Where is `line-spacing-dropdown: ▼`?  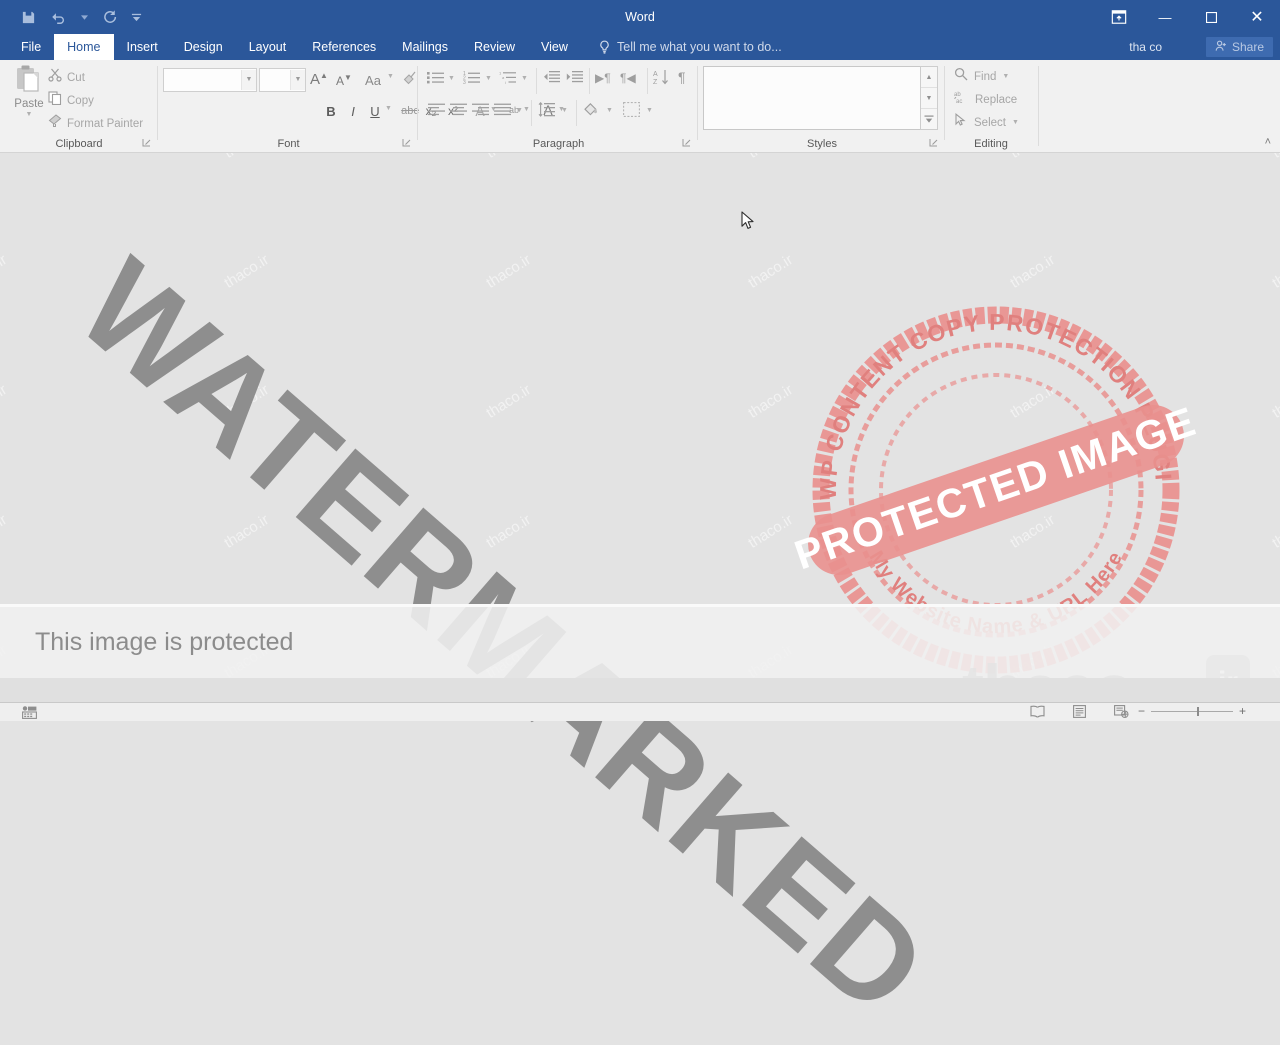
line-spacing-dropdown: ▼ is located at coordinates (564, 110).